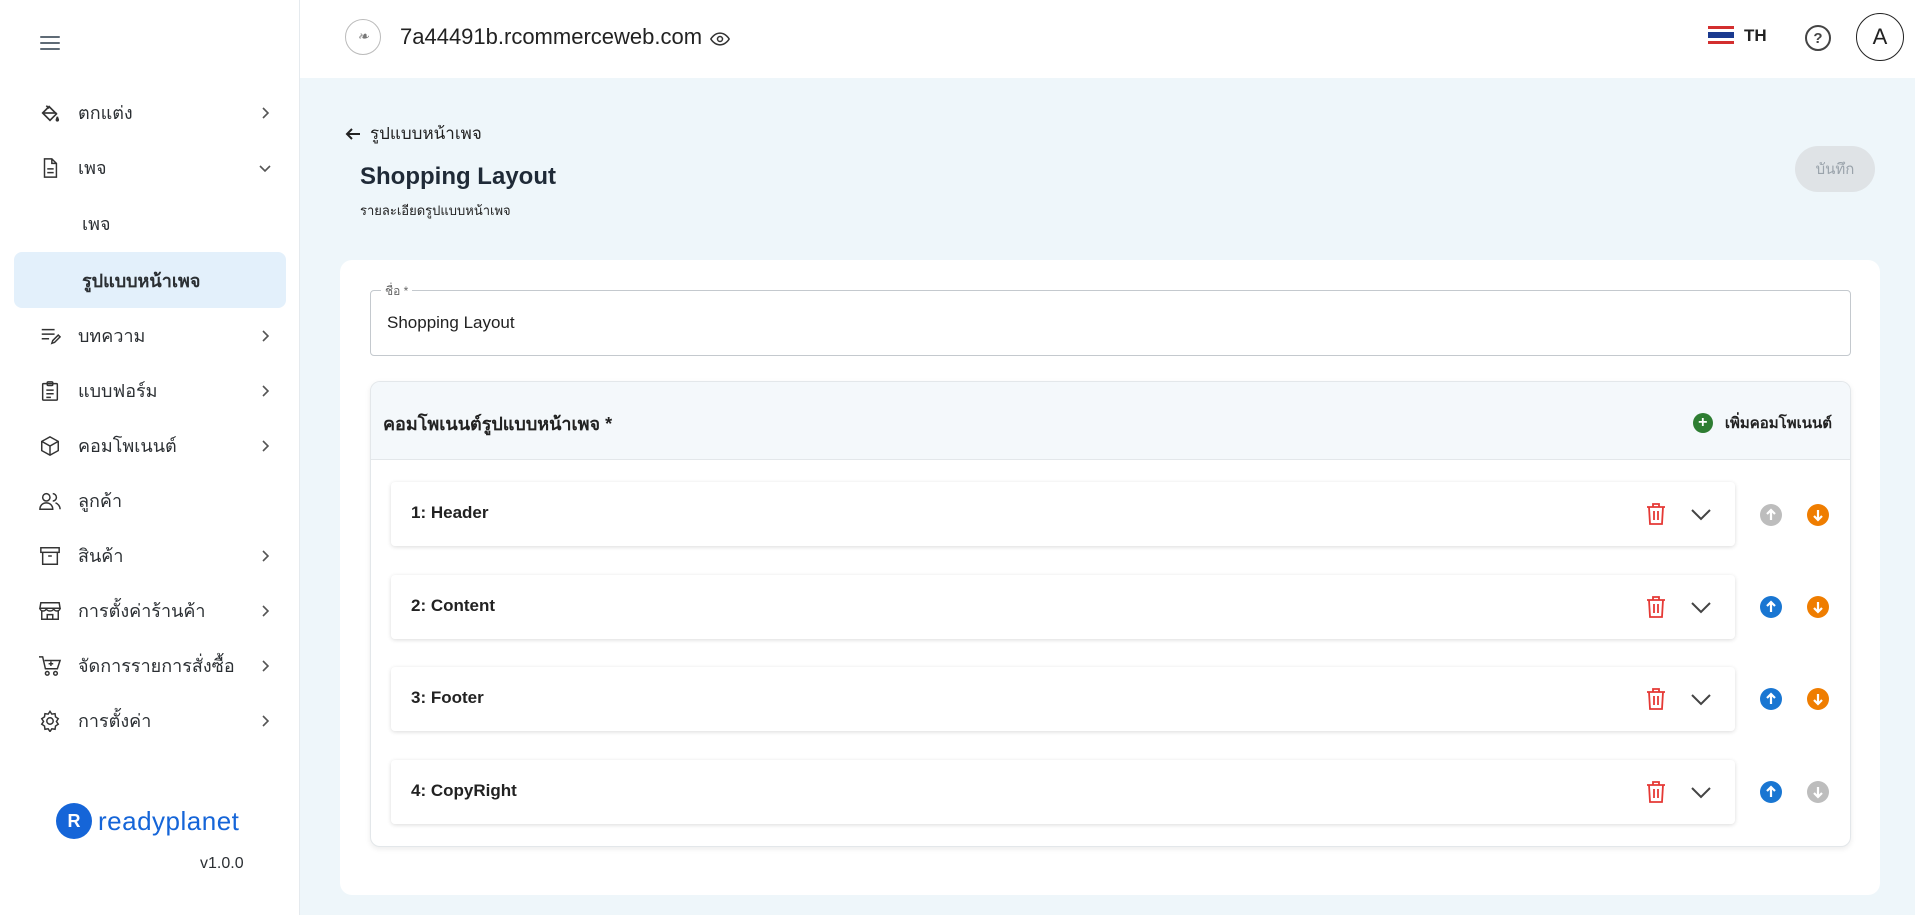 The width and height of the screenshot is (1915, 915). I want to click on readyplanet-logo: R readyplanet, so click(147, 821).